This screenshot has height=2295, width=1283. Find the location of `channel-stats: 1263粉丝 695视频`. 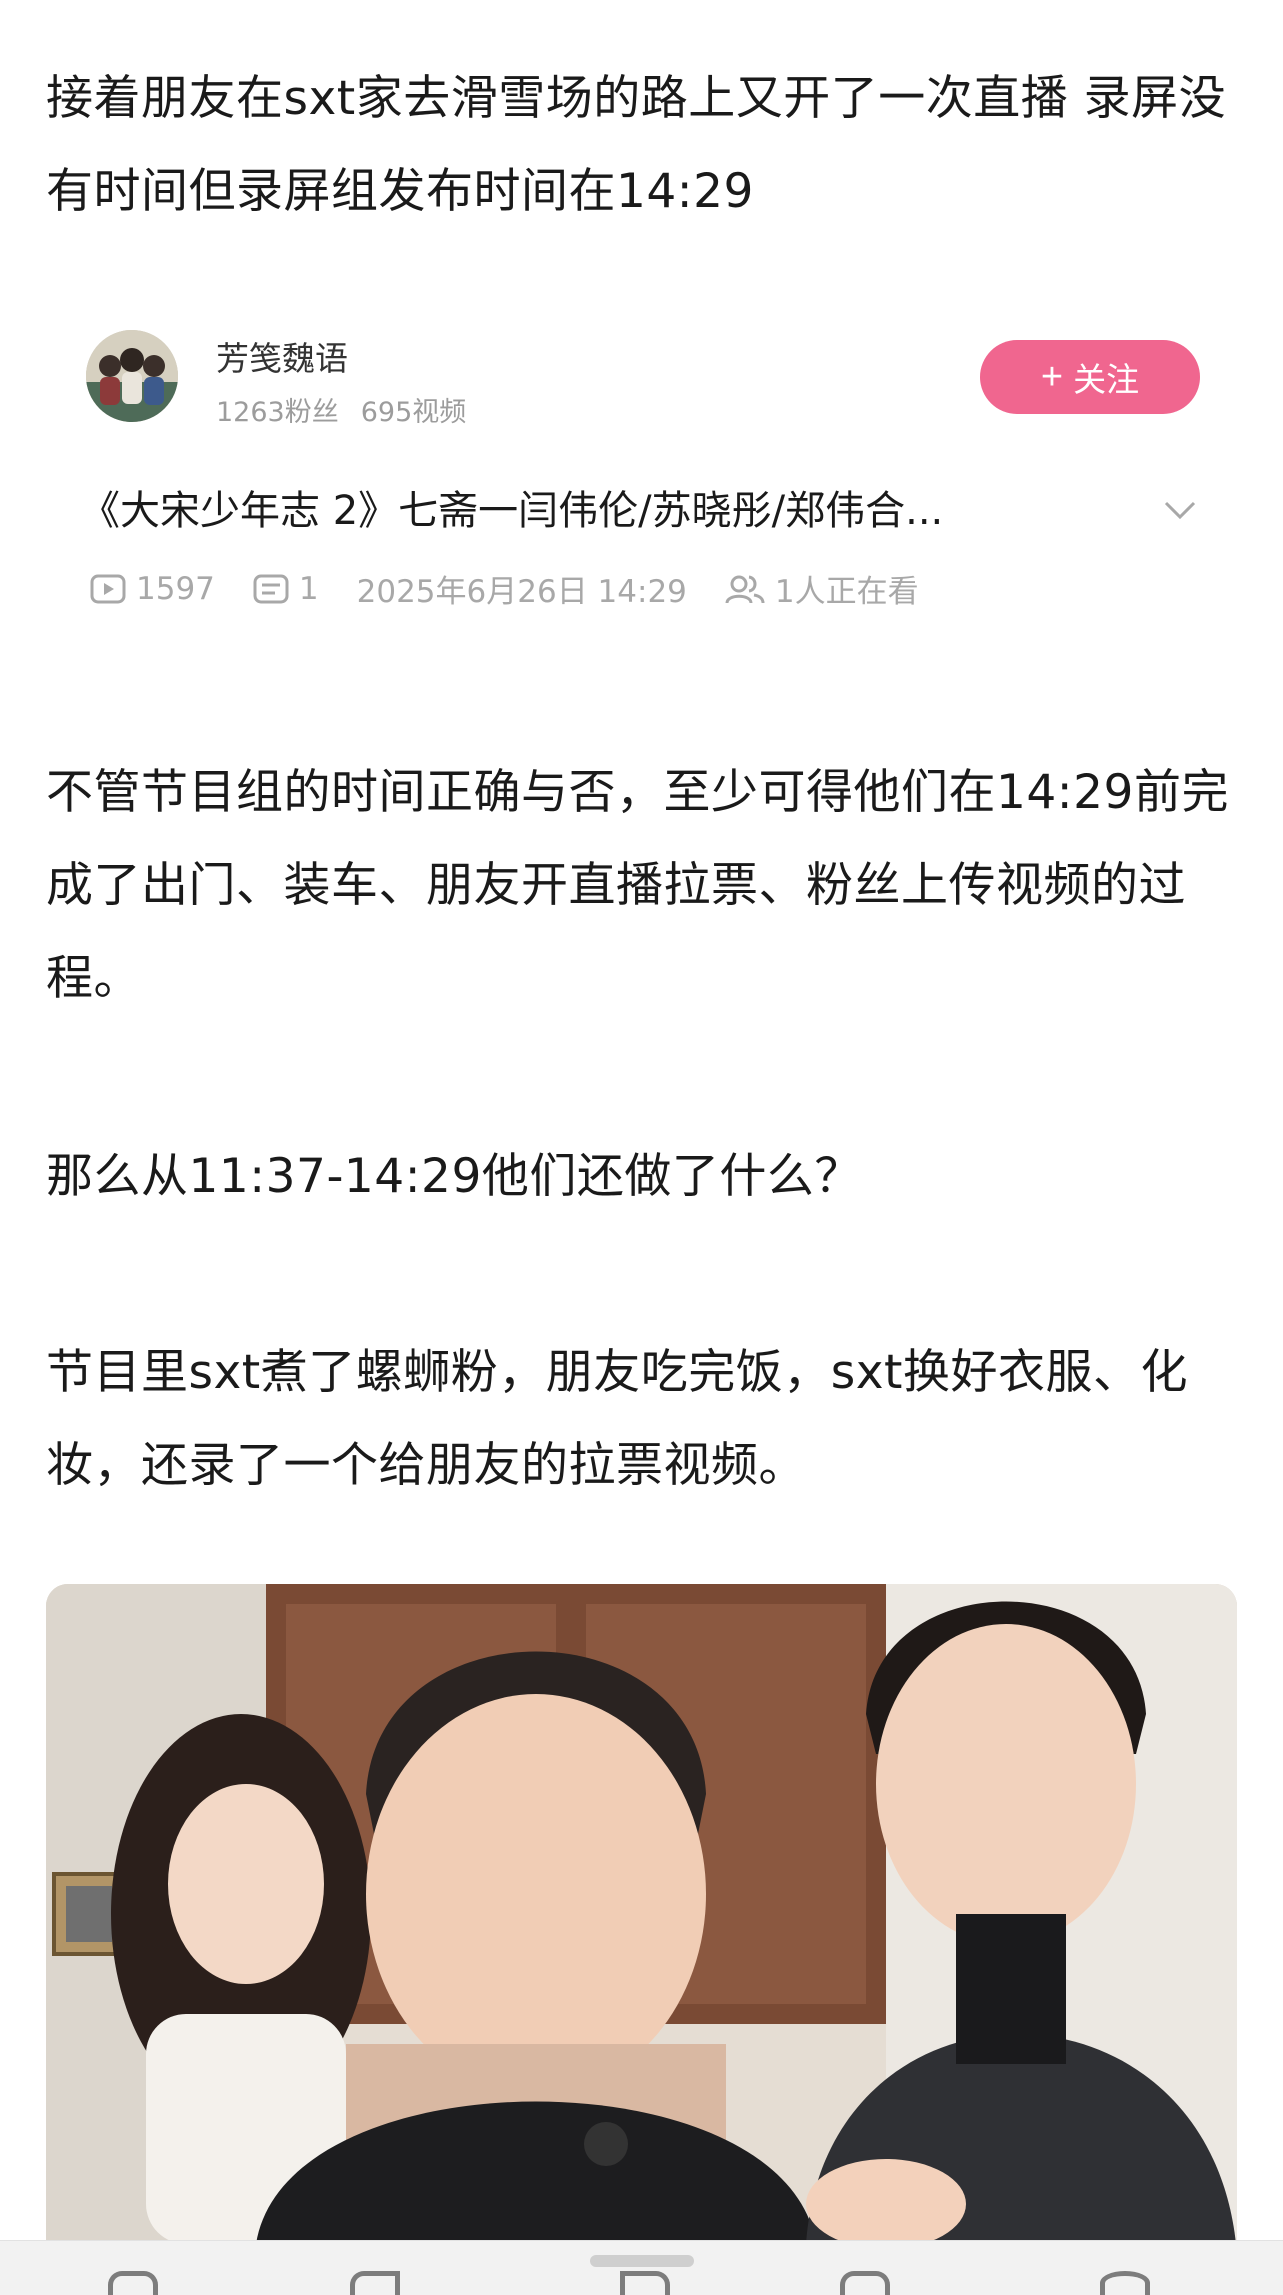

channel-stats: 1263粉丝 695视频 is located at coordinates (341, 409).